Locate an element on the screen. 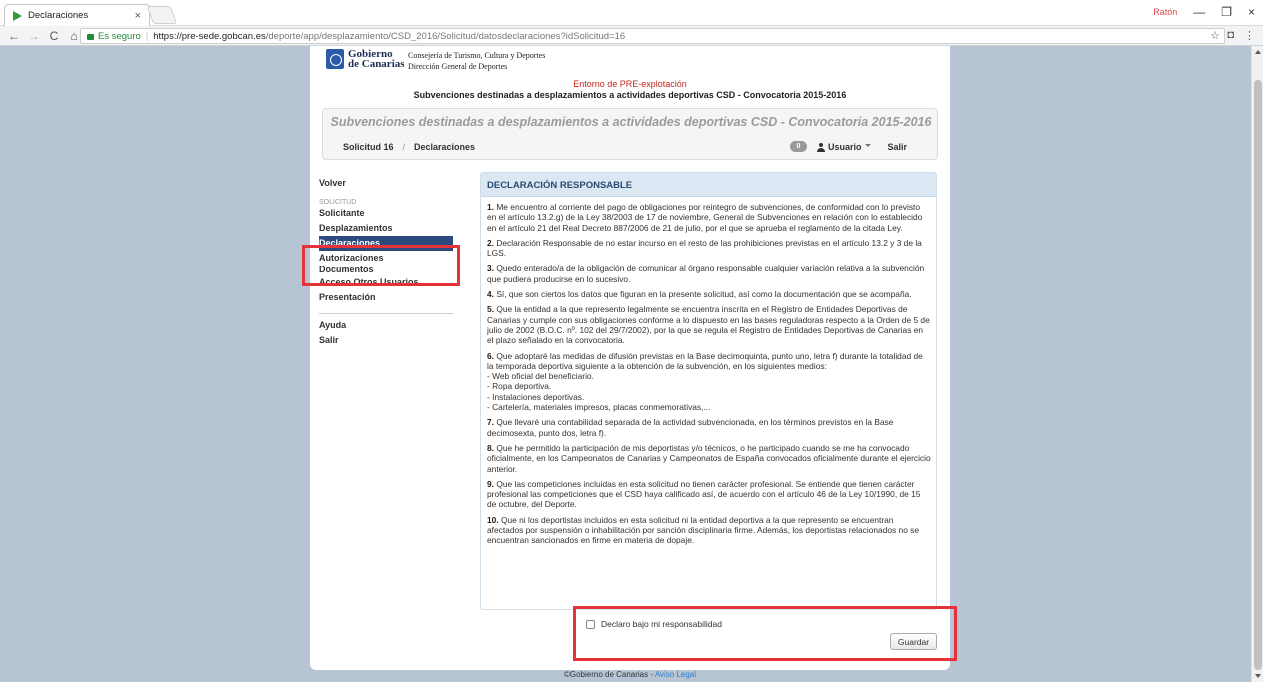 The image size is (1263, 682). new-tab-button is located at coordinates (162, 15).